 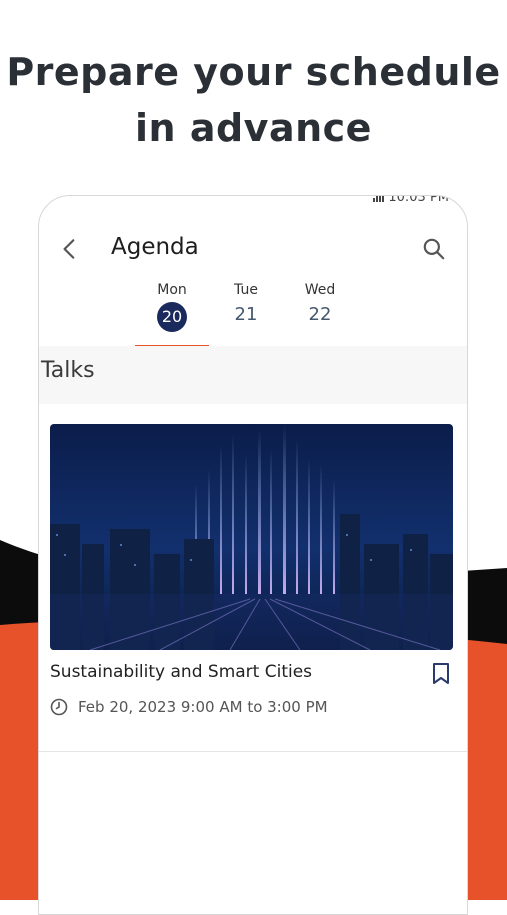 I want to click on day-number: 22, so click(x=320, y=314).